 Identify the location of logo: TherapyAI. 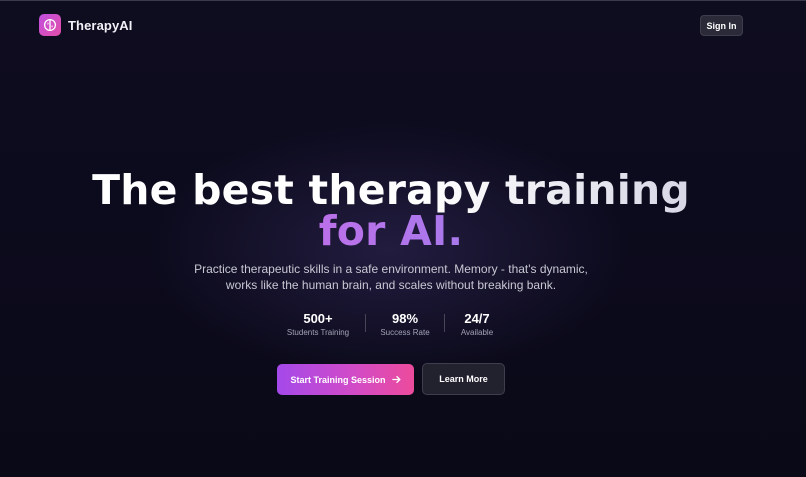
(85, 25).